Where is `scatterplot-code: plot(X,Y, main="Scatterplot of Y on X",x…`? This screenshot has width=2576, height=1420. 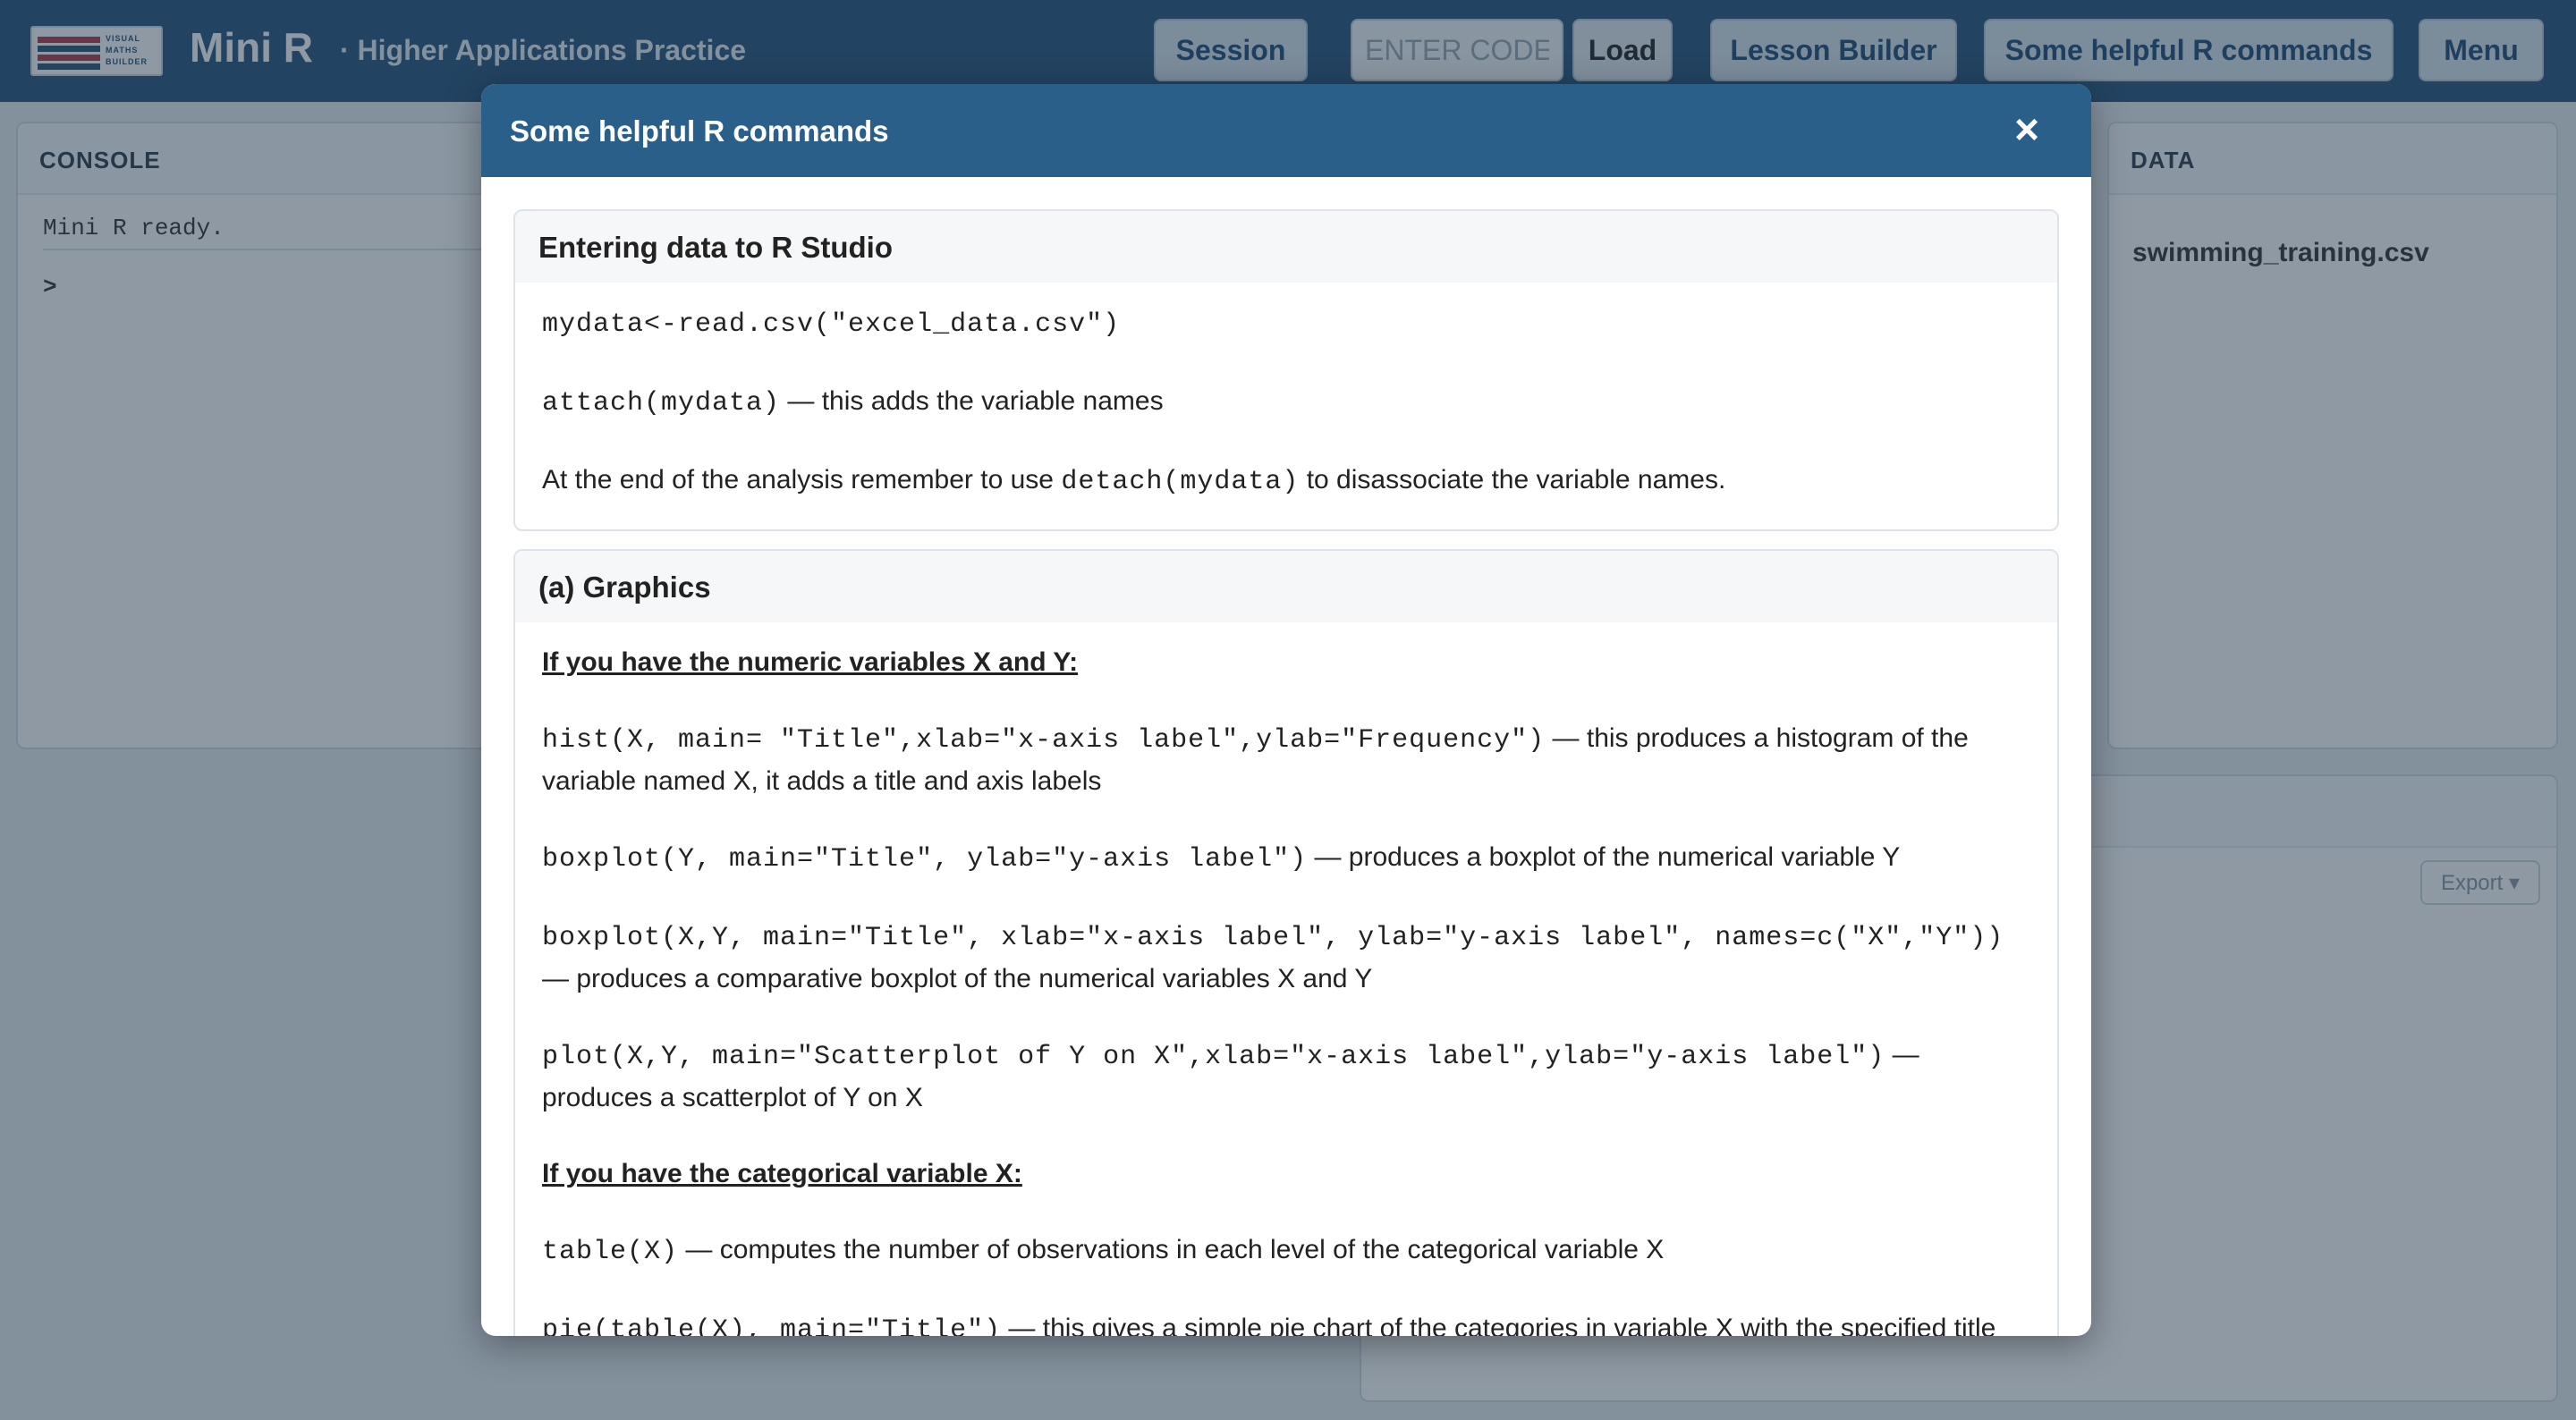 scatterplot-code: plot(X,Y, main="Scatterplot of Y on X",x… is located at coordinates (1213, 1057).